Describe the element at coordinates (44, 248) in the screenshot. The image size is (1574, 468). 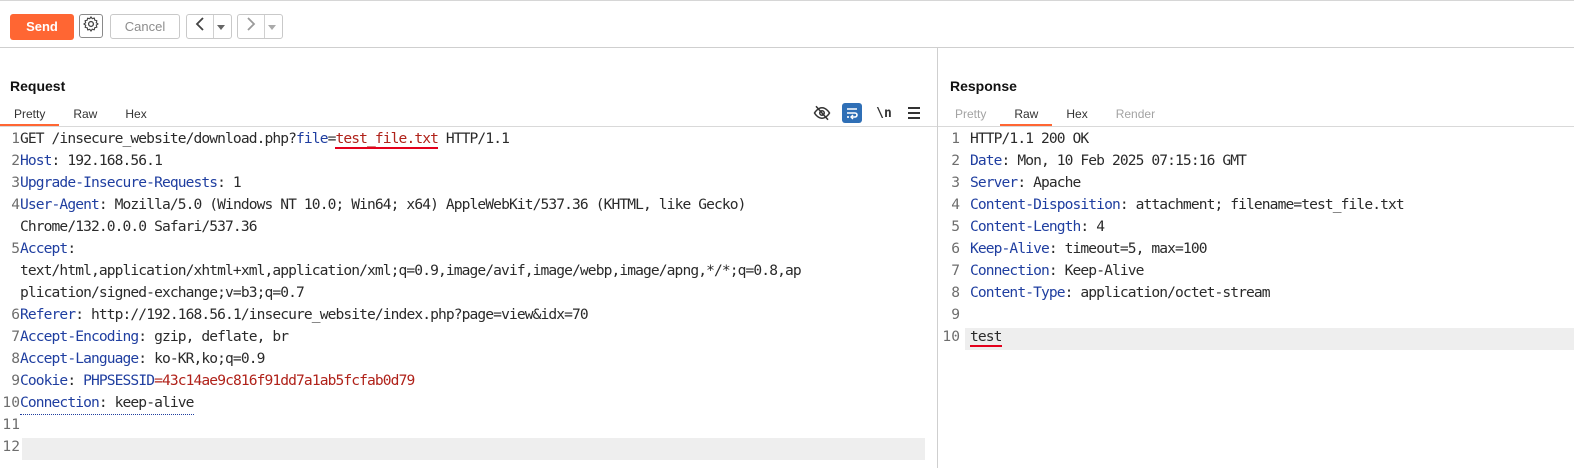
I see `code-text: Accept` at that location.